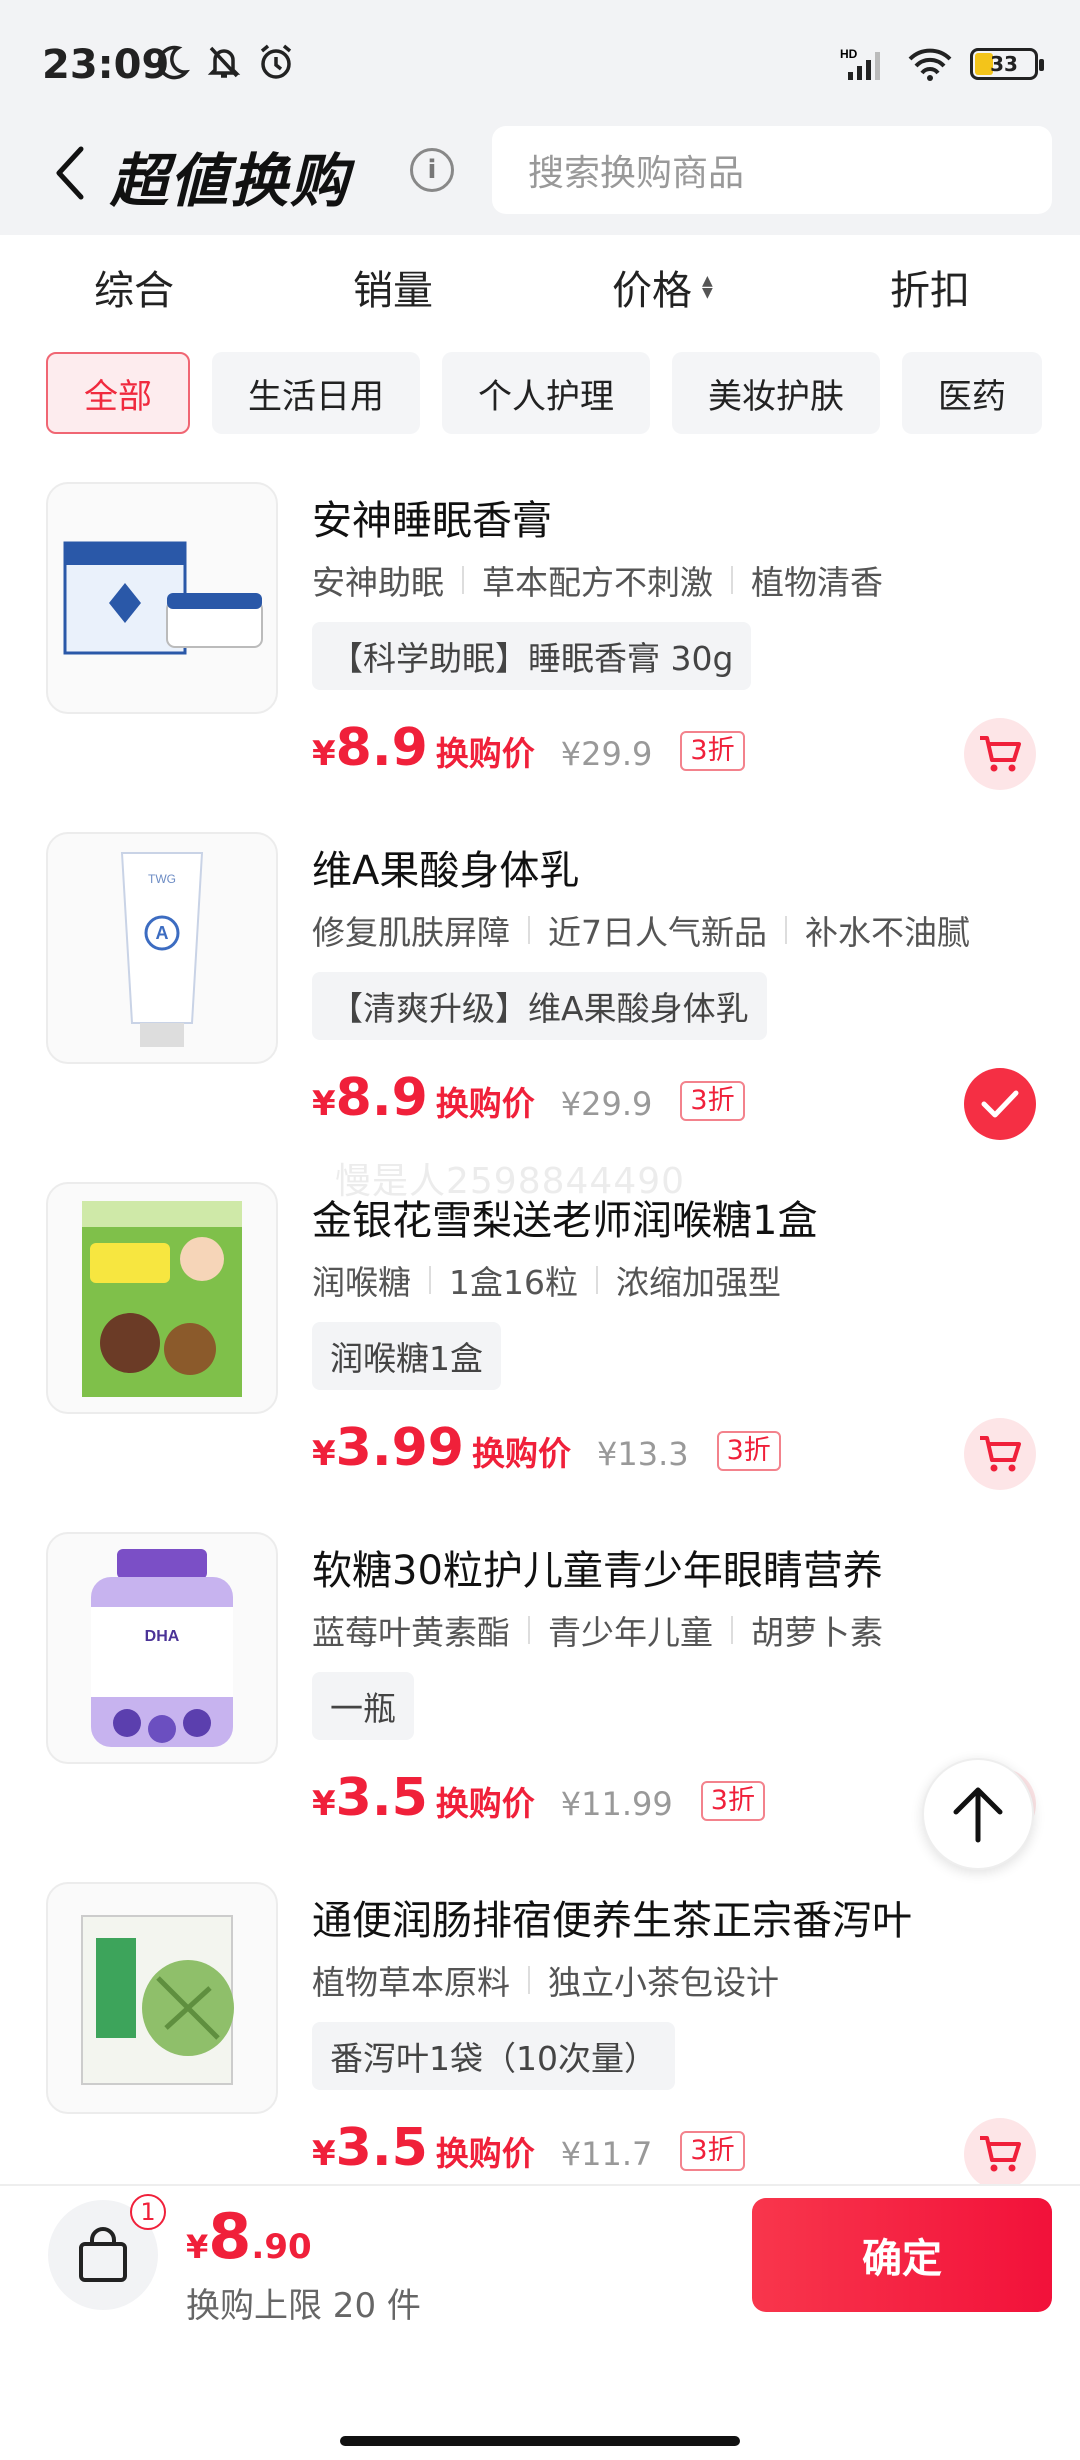  Describe the element at coordinates (612, 1921) in the screenshot. I see `product-title: 通便润肠排宿便养生茶正宗番泻叶` at that location.